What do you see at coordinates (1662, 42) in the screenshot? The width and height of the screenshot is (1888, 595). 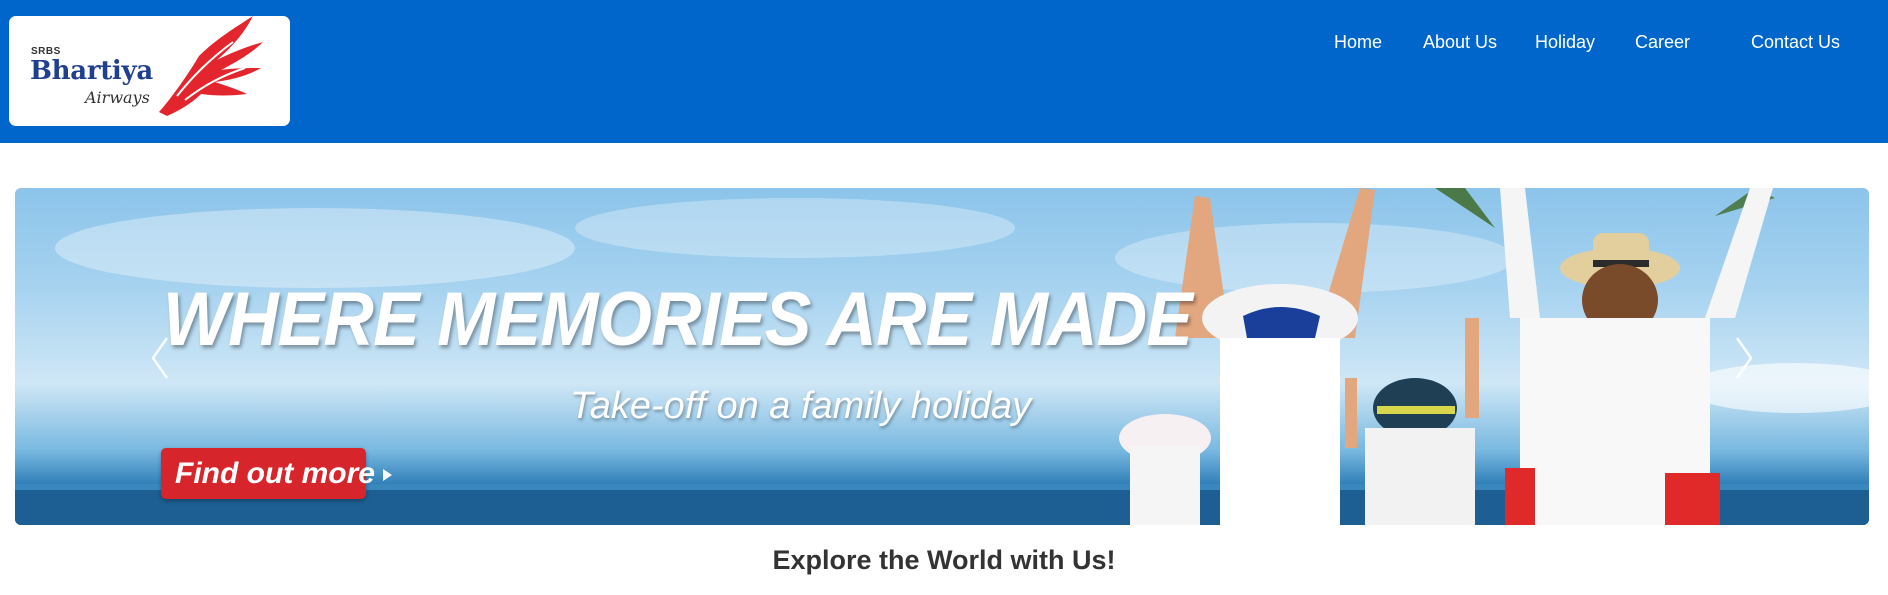 I see `nav-career: Career` at bounding box center [1662, 42].